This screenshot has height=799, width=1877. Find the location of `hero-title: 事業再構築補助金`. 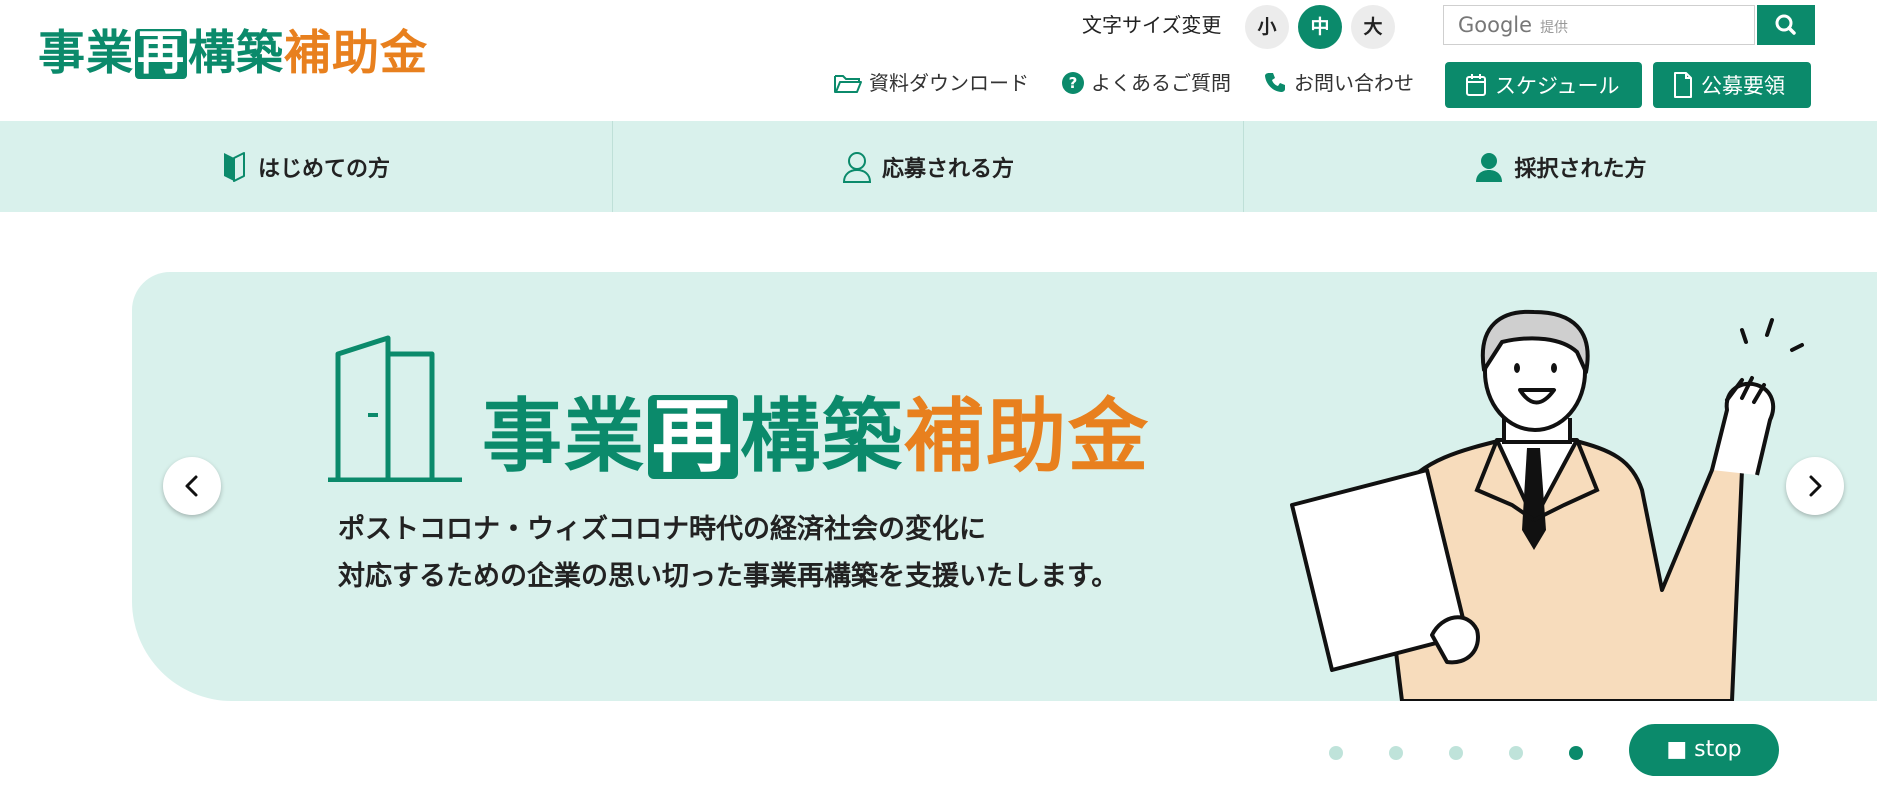

hero-title: 事業再構築補助金 is located at coordinates (816, 437).